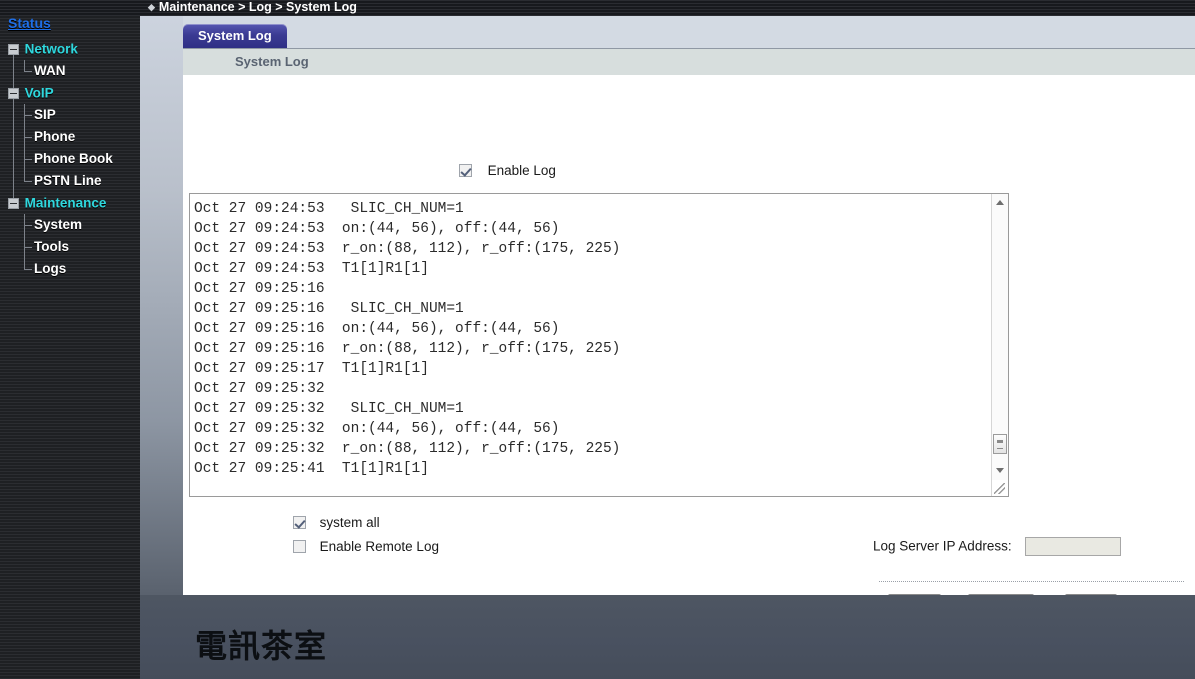  I want to click on breadcrumb-text: Maintenance > Log > System Log, so click(257, 7).